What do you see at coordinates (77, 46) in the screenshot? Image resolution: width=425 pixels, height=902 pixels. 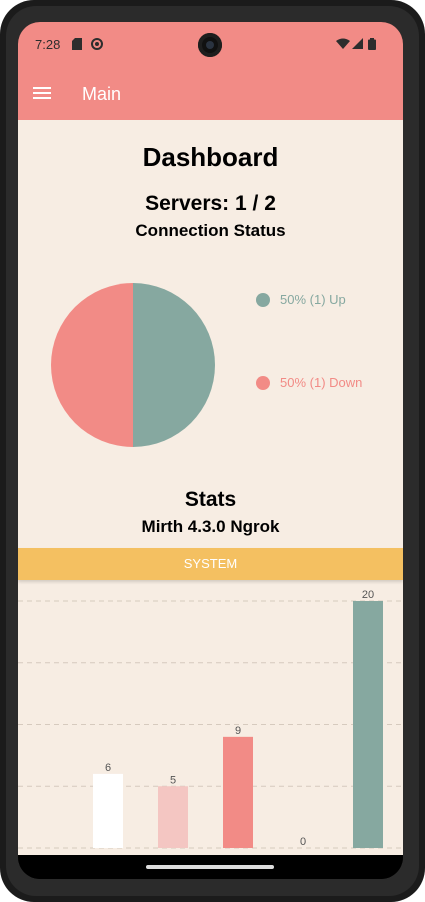 I see `sd-card-icon` at bounding box center [77, 46].